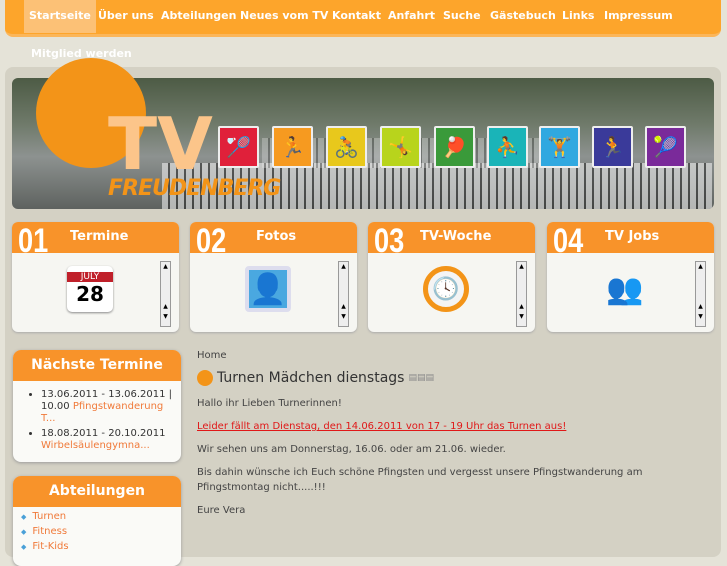 This screenshot has width=727, height=566. What do you see at coordinates (284, 16) in the screenshot?
I see `nav-neues-vom-tv: Neues vom TV` at bounding box center [284, 16].